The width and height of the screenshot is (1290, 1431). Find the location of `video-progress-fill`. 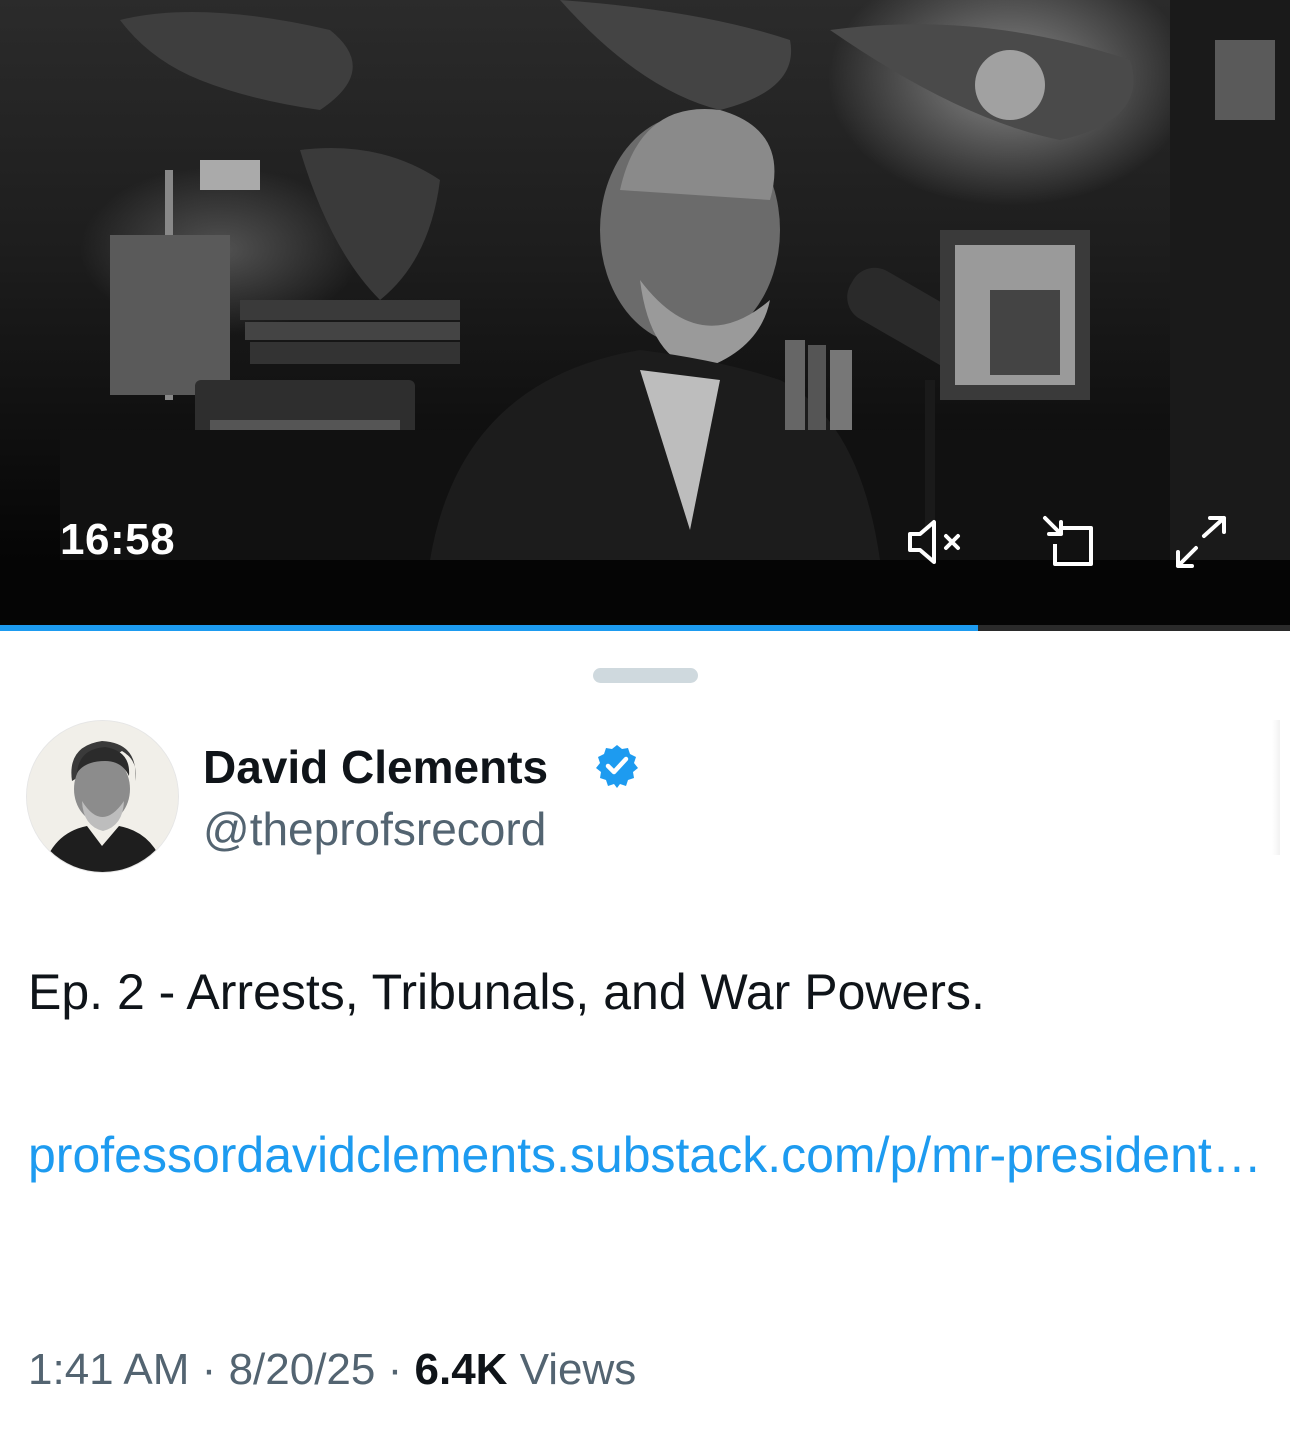

video-progress-fill is located at coordinates (489, 628).